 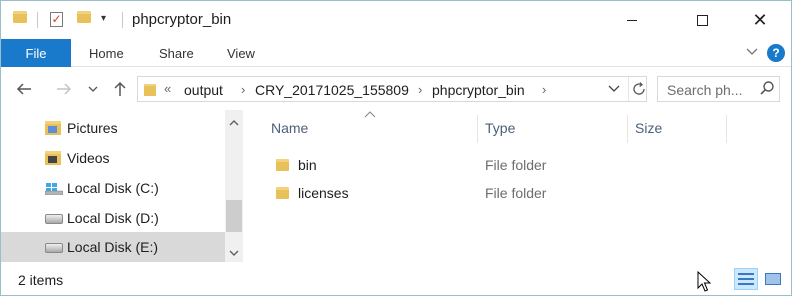 What do you see at coordinates (122, 20) in the screenshot?
I see `title-separator` at bounding box center [122, 20].